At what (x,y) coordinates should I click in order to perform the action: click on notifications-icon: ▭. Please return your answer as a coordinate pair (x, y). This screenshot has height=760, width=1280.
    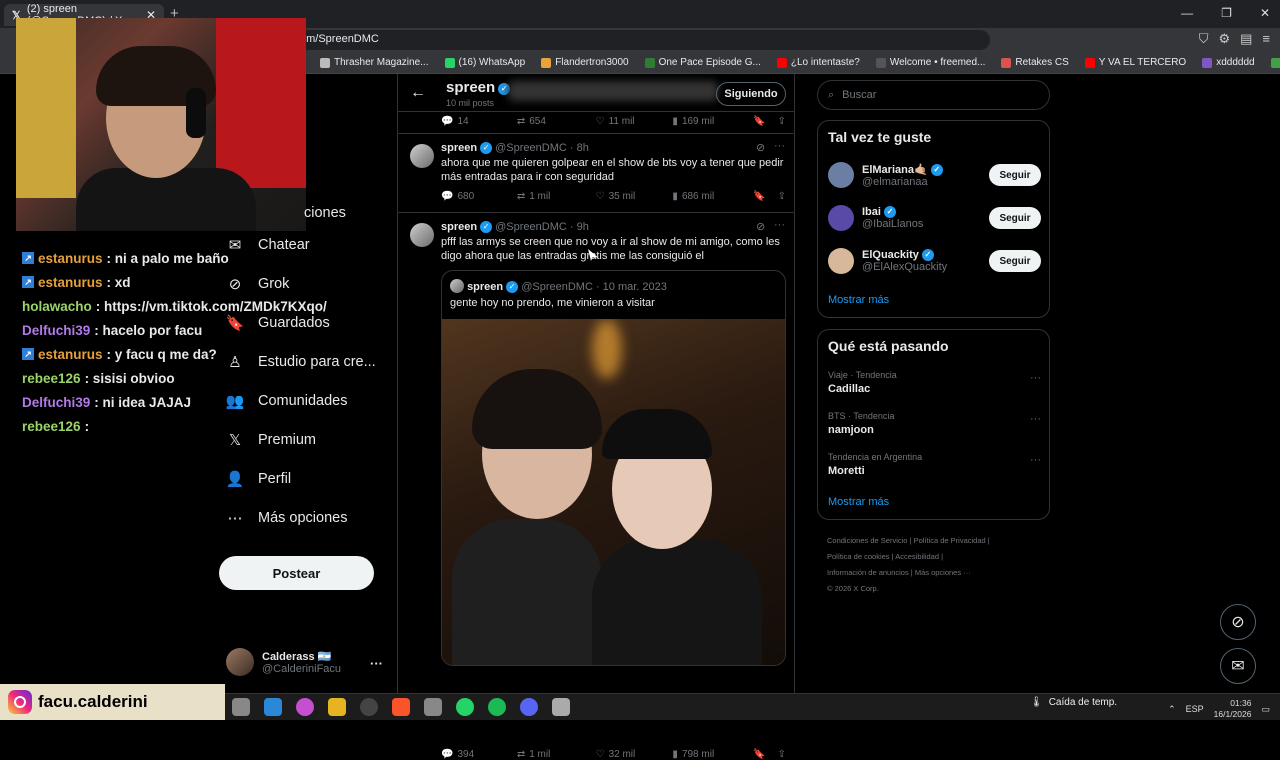
    Looking at the image, I should click on (1265, 709).